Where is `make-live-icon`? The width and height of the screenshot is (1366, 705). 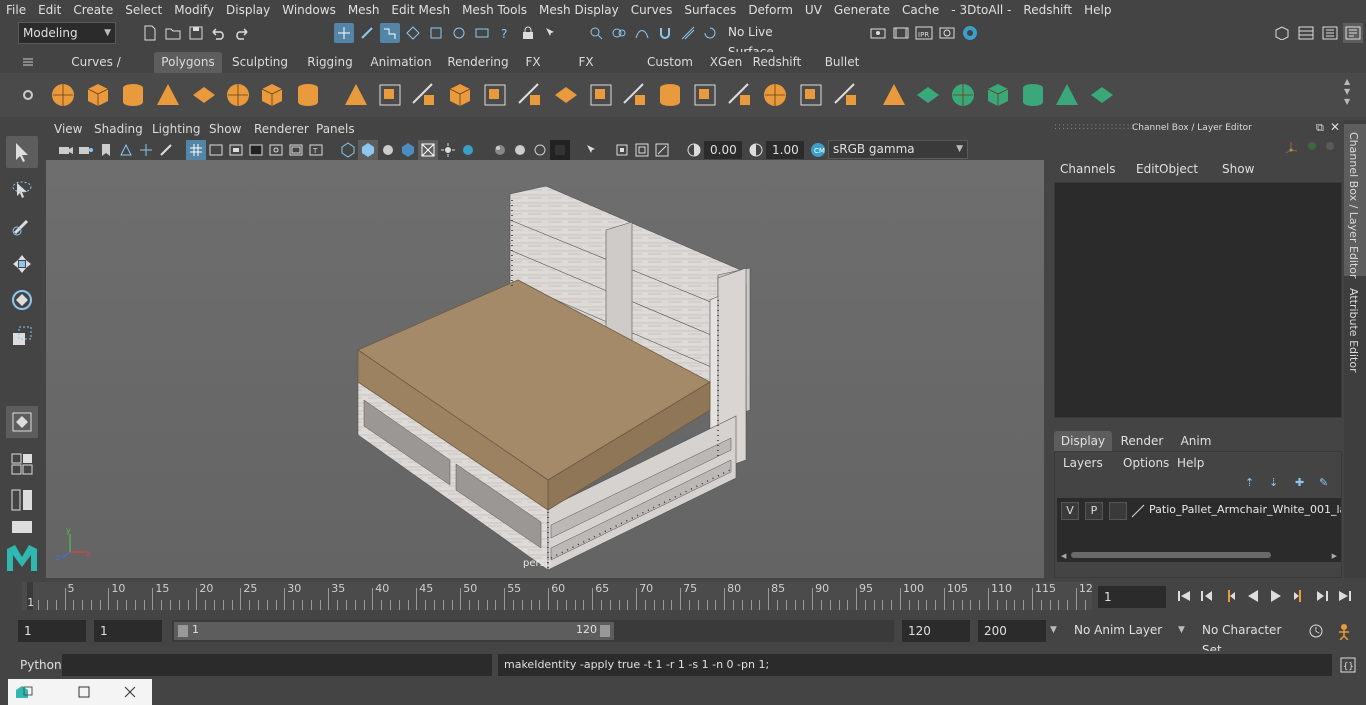 make-live-icon is located at coordinates (710, 33).